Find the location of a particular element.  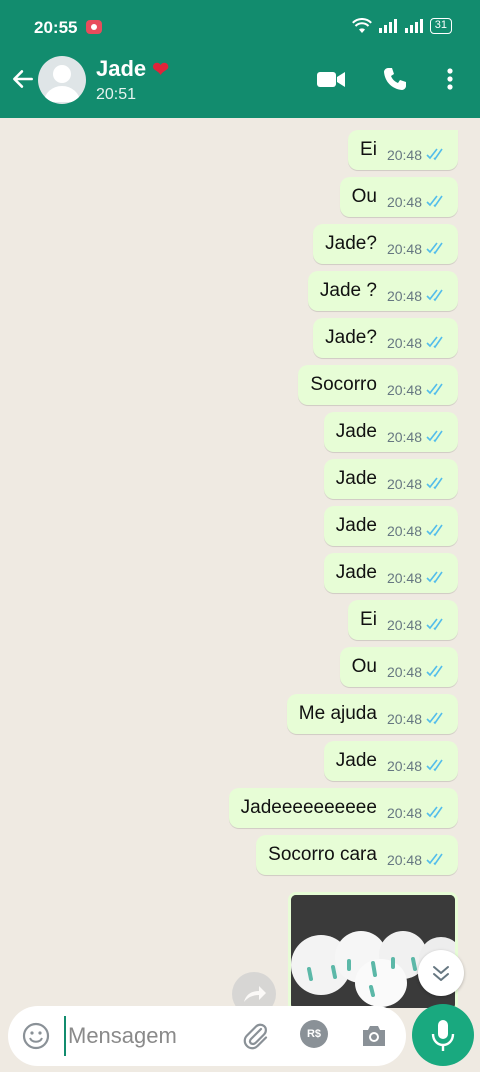

message-text: Jade ? is located at coordinates (348, 290).